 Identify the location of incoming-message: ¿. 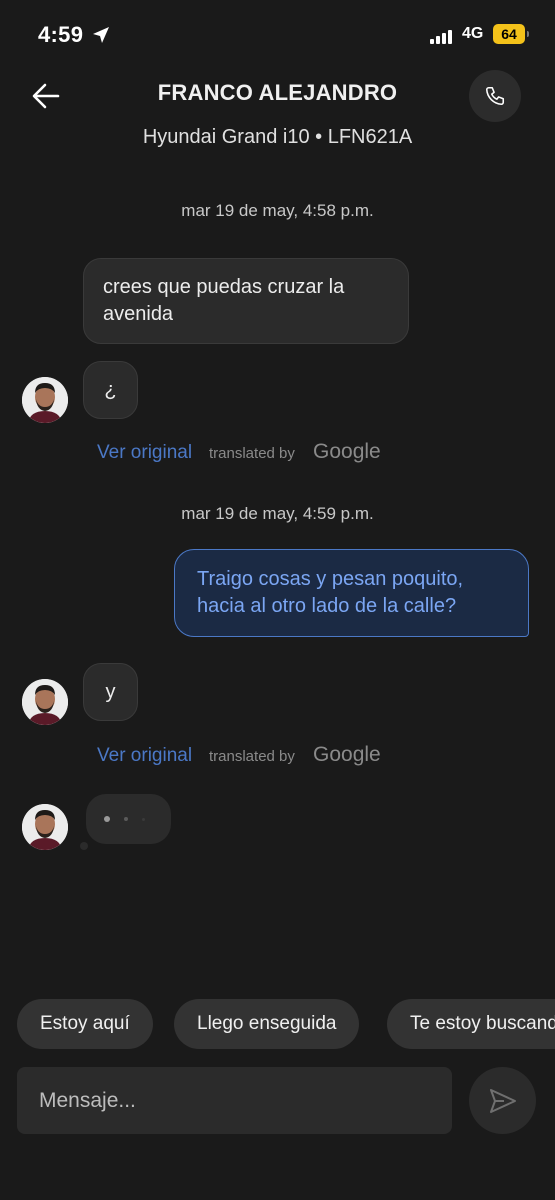
(110, 390).